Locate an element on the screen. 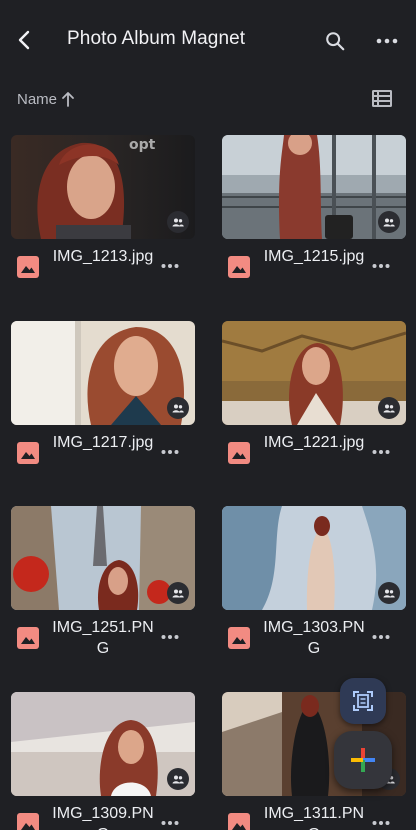 The image size is (416, 830). new-item-button is located at coordinates (363, 760).